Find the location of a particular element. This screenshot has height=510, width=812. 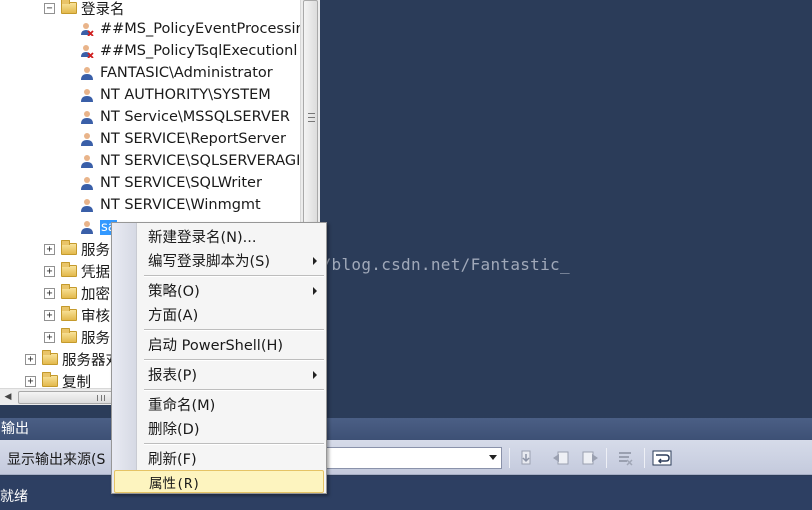

tree-node-logins: − 登录名 is located at coordinates (84, 9).